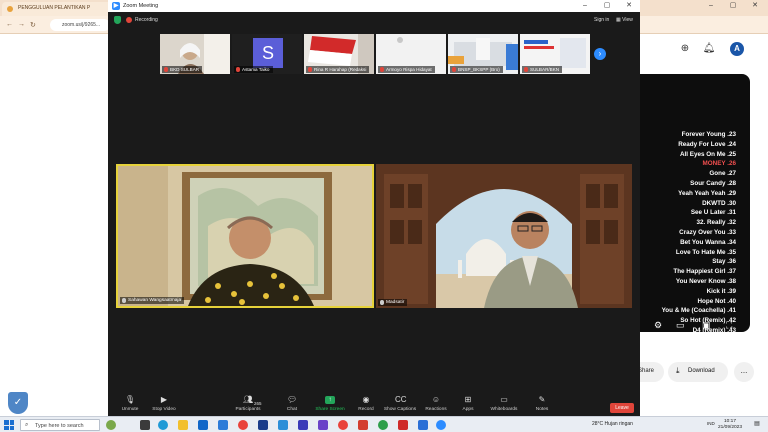 The height and width of the screenshot is (432, 768). Describe the element at coordinates (21, 24) in the screenshot. I see `forward-icon: →` at that location.